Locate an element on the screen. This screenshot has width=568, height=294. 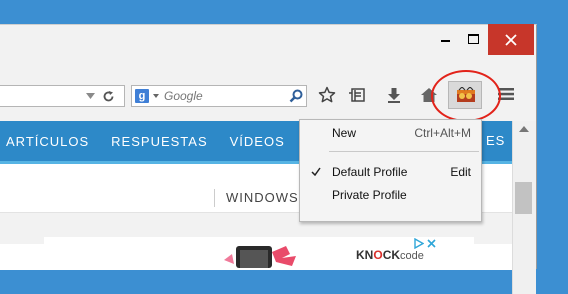
downloads-icon is located at coordinates (394, 95).